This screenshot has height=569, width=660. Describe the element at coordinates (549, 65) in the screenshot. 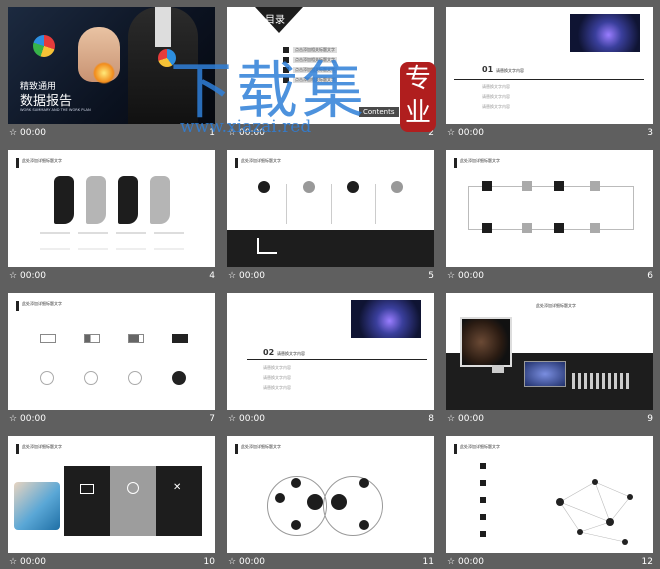

I see `slide-thumbnail-3: 01 请替换文字内容 请替换文字内容 请替换文字内容 请替换文字内容` at that location.